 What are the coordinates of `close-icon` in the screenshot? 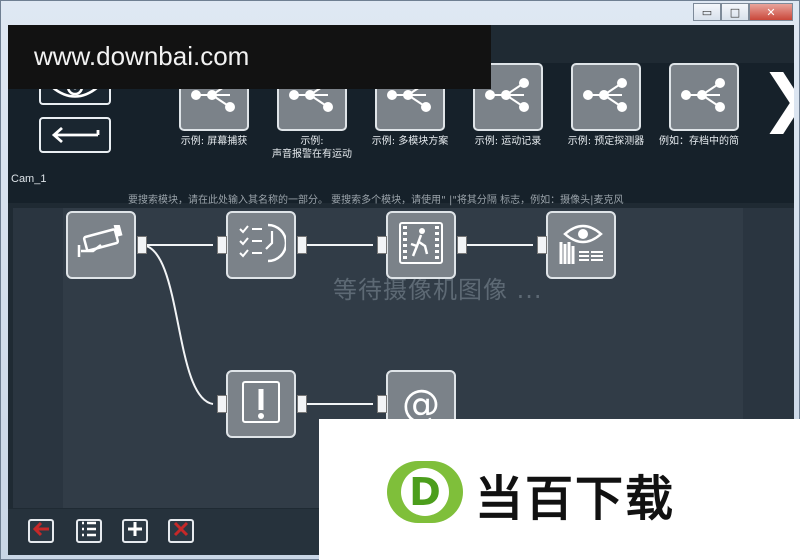 It's located at (181, 531).